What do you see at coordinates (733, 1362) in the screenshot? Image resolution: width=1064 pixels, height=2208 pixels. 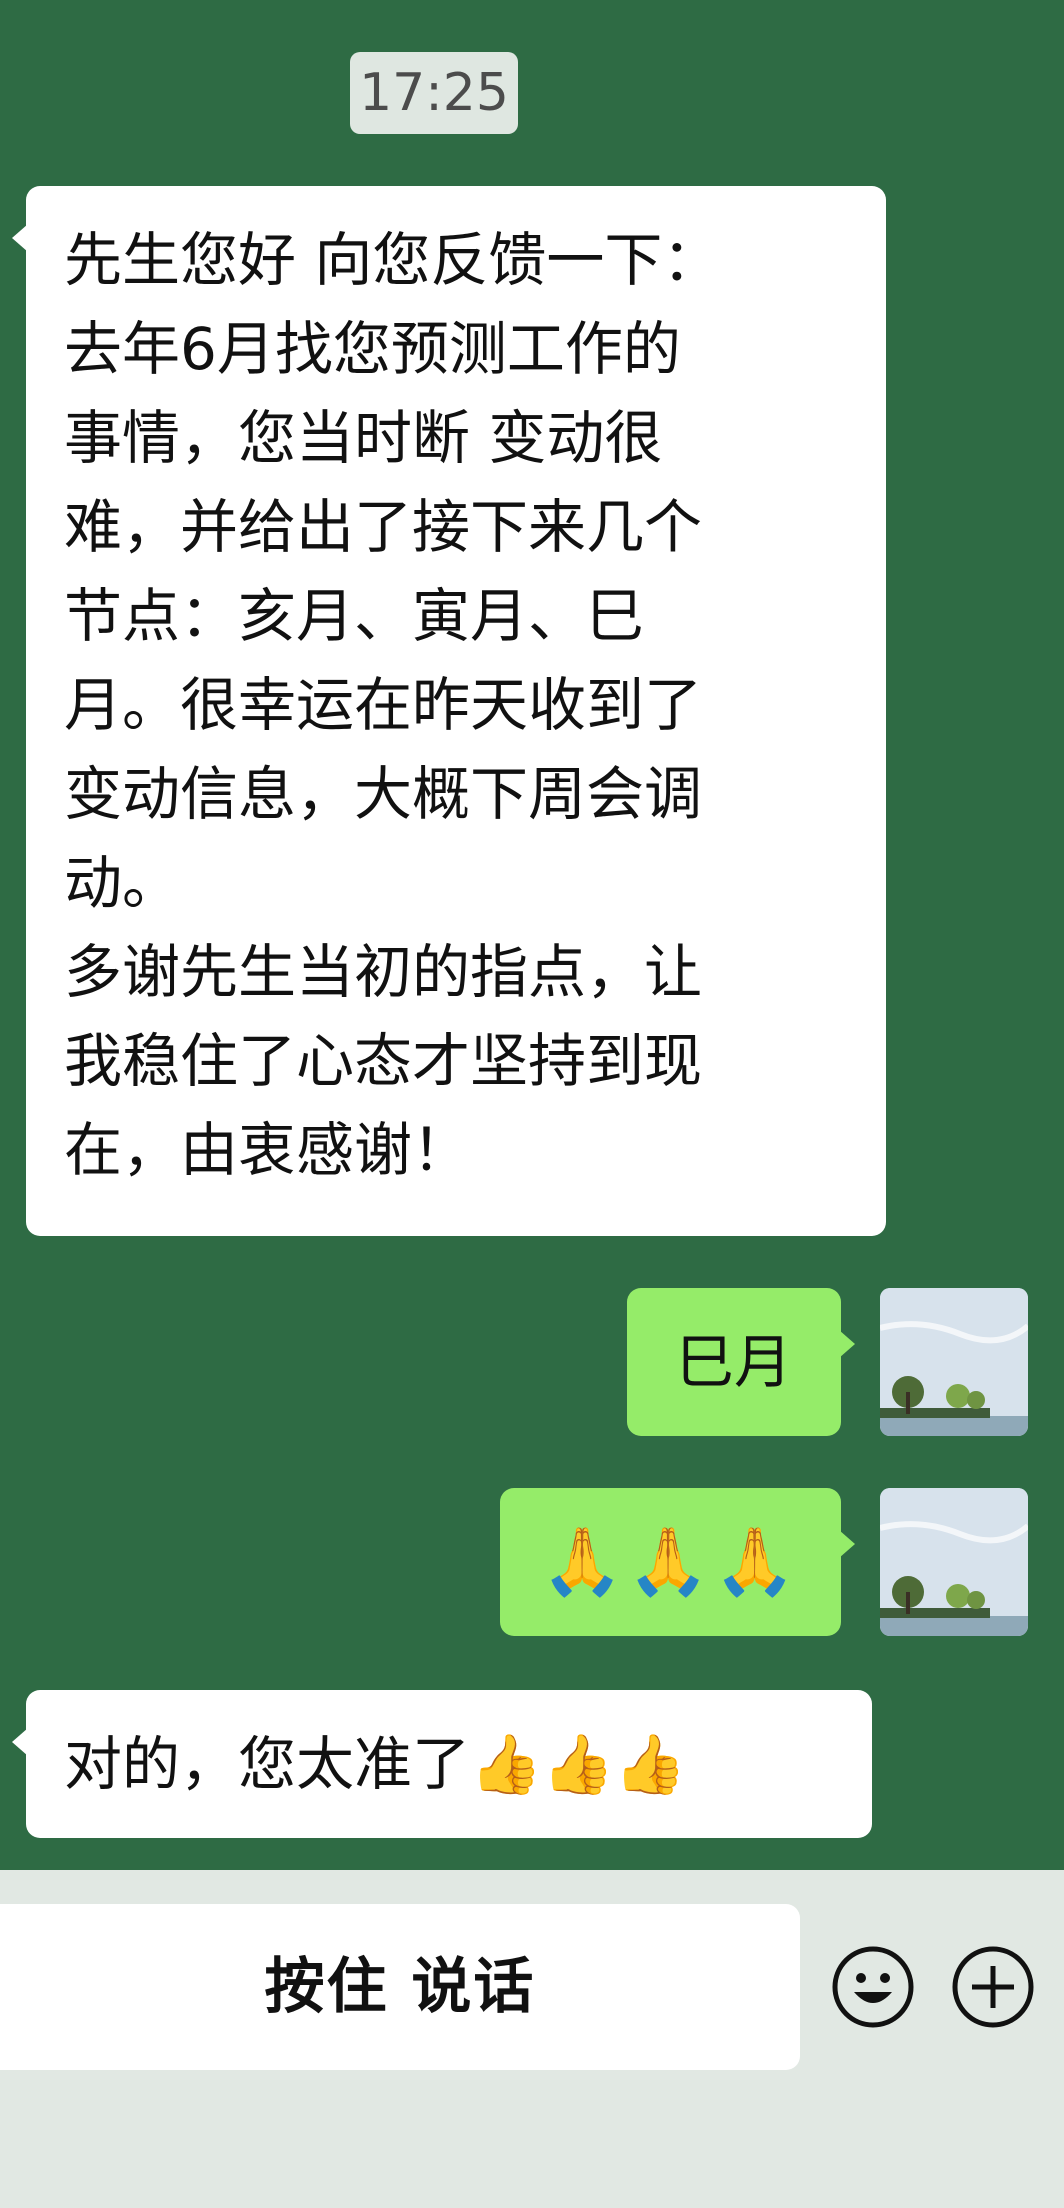 I see `message-text: 巳月` at bounding box center [733, 1362].